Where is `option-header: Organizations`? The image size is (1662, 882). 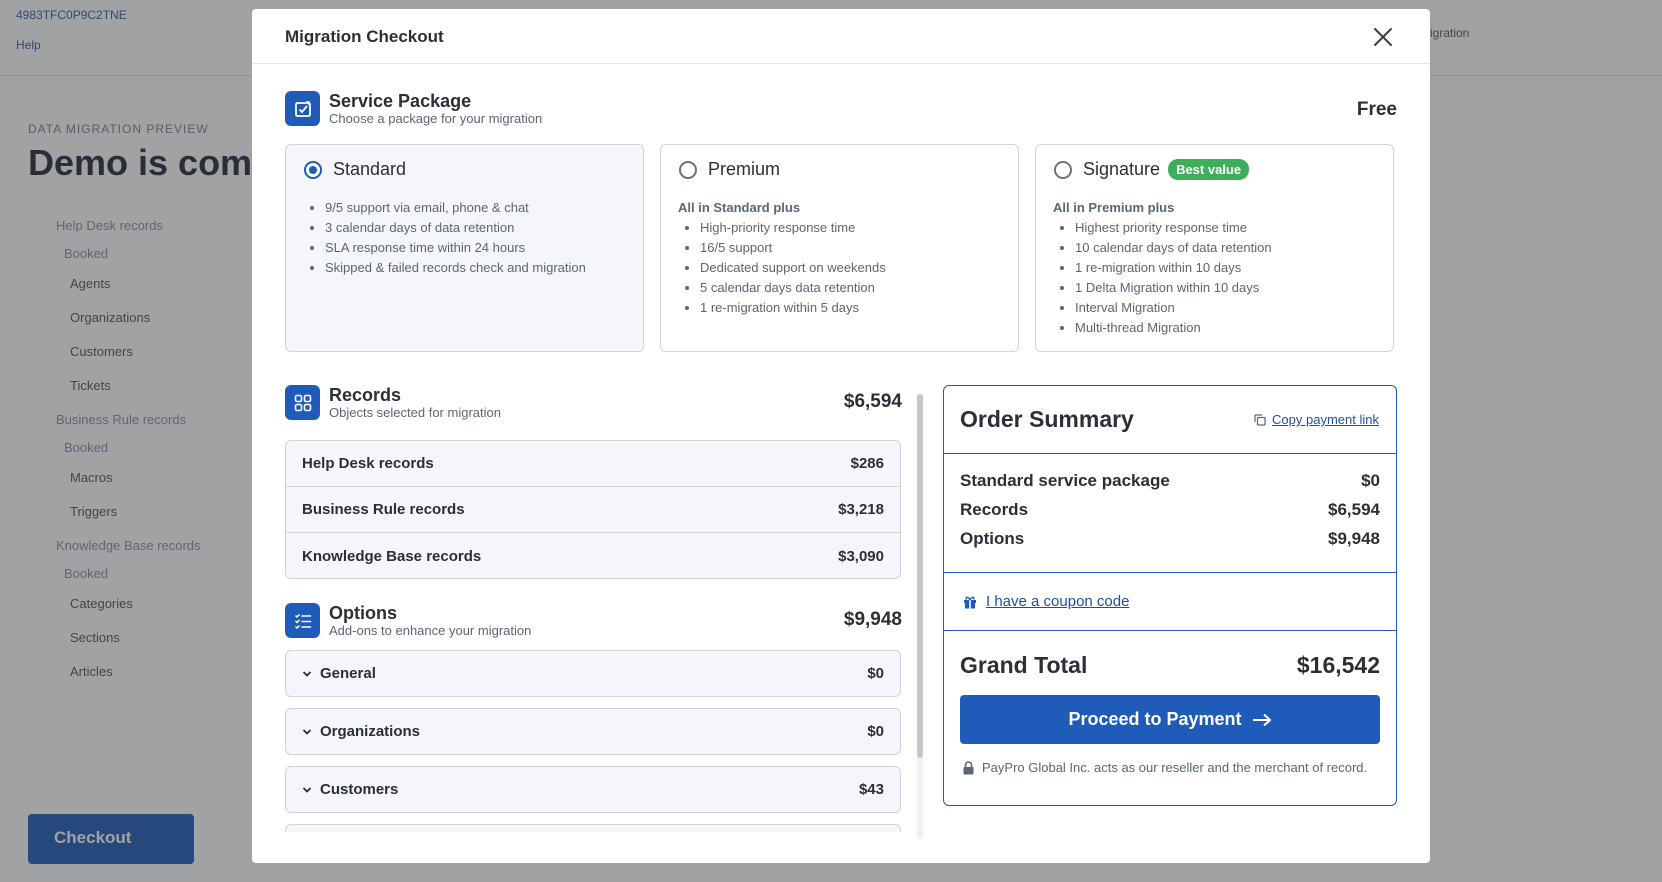
option-header: Organizations is located at coordinates (361, 731).